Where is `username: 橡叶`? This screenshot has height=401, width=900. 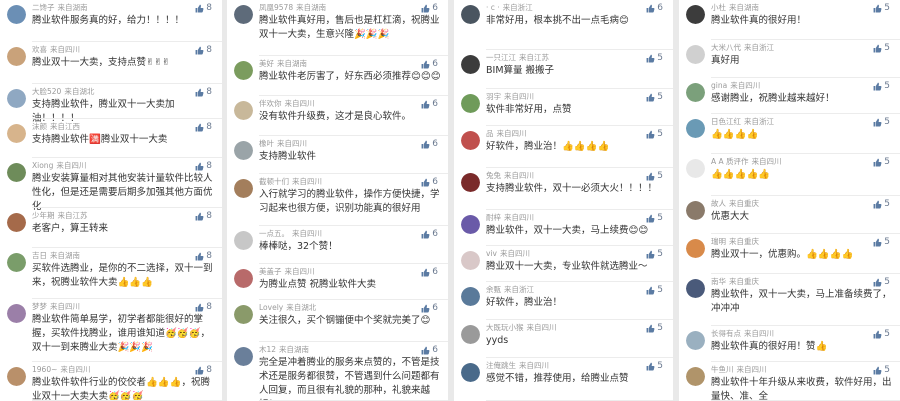
username: 橡叶 is located at coordinates (266, 143).